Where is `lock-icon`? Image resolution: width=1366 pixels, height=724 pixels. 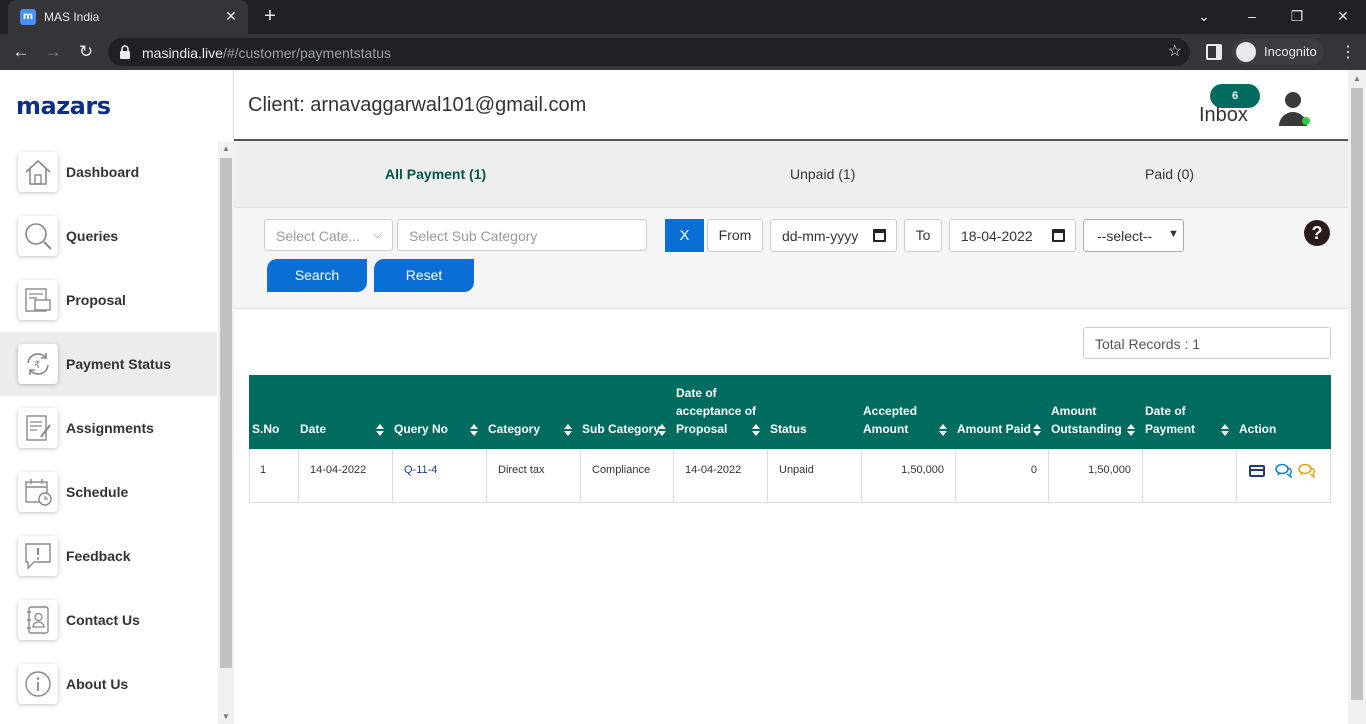 lock-icon is located at coordinates (125, 52).